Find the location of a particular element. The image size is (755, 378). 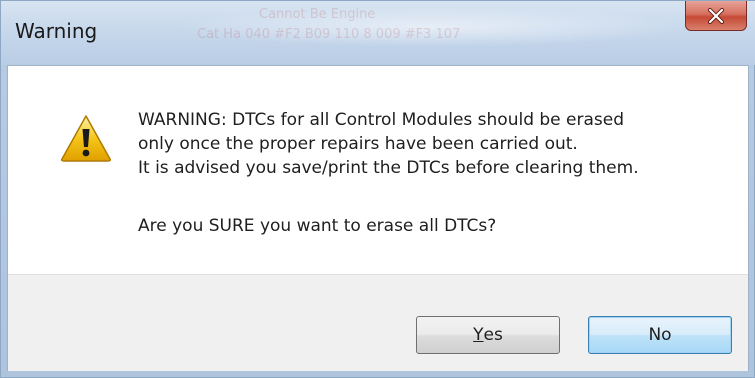

background-window-text: Cannot Be Engine is located at coordinates (317, 14).